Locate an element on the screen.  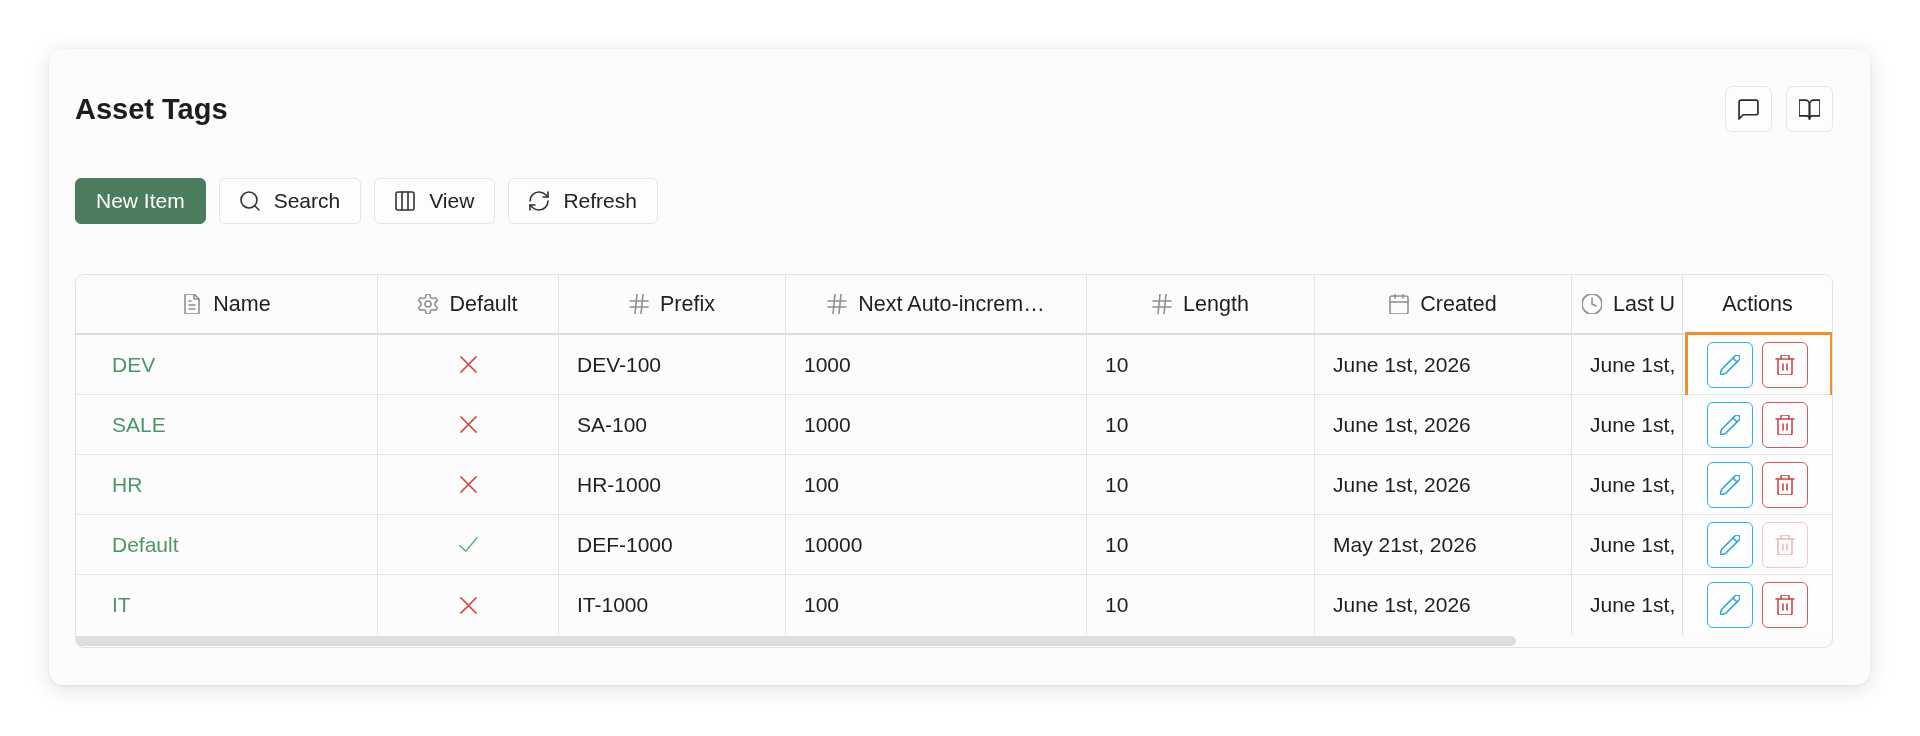
gear-icon is located at coordinates (428, 304).